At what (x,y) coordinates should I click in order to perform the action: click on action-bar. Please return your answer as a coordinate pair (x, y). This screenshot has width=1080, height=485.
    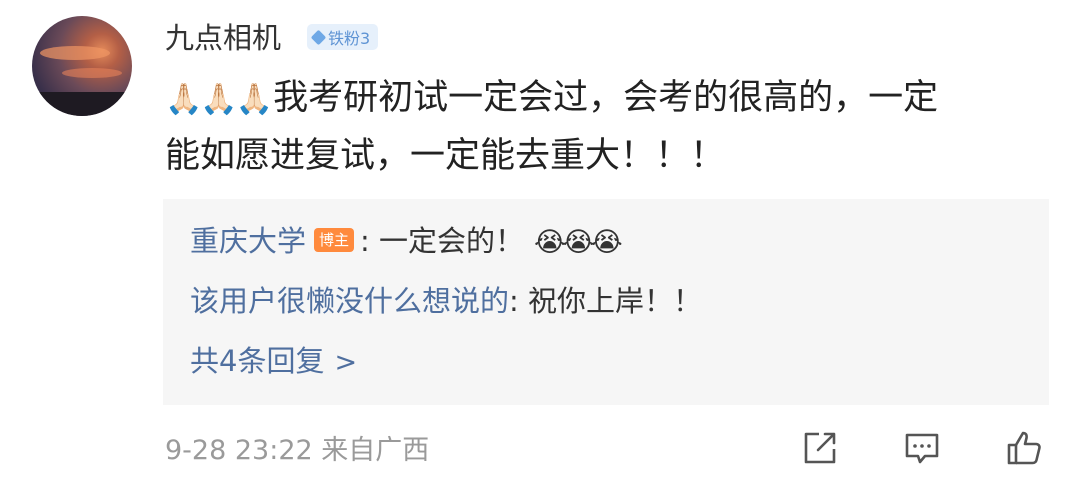
    Looking at the image, I should click on (922, 448).